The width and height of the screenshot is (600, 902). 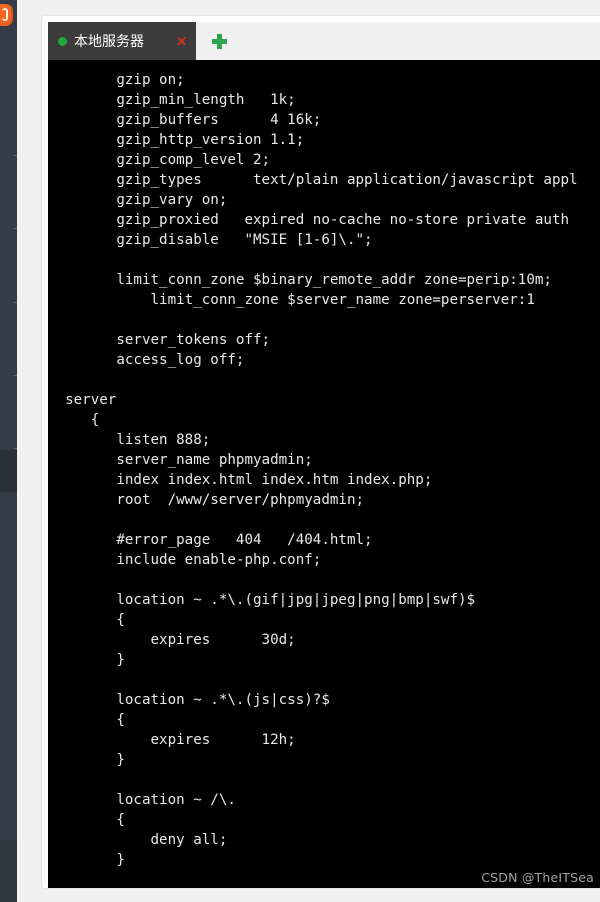 I want to click on terminal-line: gzip_comp_level 2;, so click(x=159, y=160).